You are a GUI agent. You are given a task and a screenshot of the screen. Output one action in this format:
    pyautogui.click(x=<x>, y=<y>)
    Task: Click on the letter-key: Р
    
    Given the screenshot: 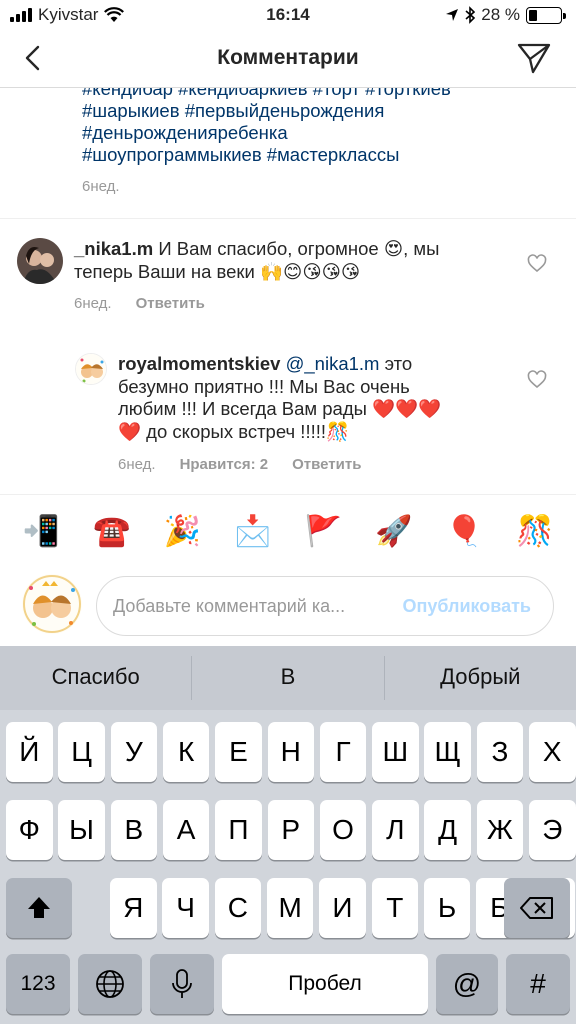 What is the action you would take?
    pyautogui.click(x=290, y=830)
    